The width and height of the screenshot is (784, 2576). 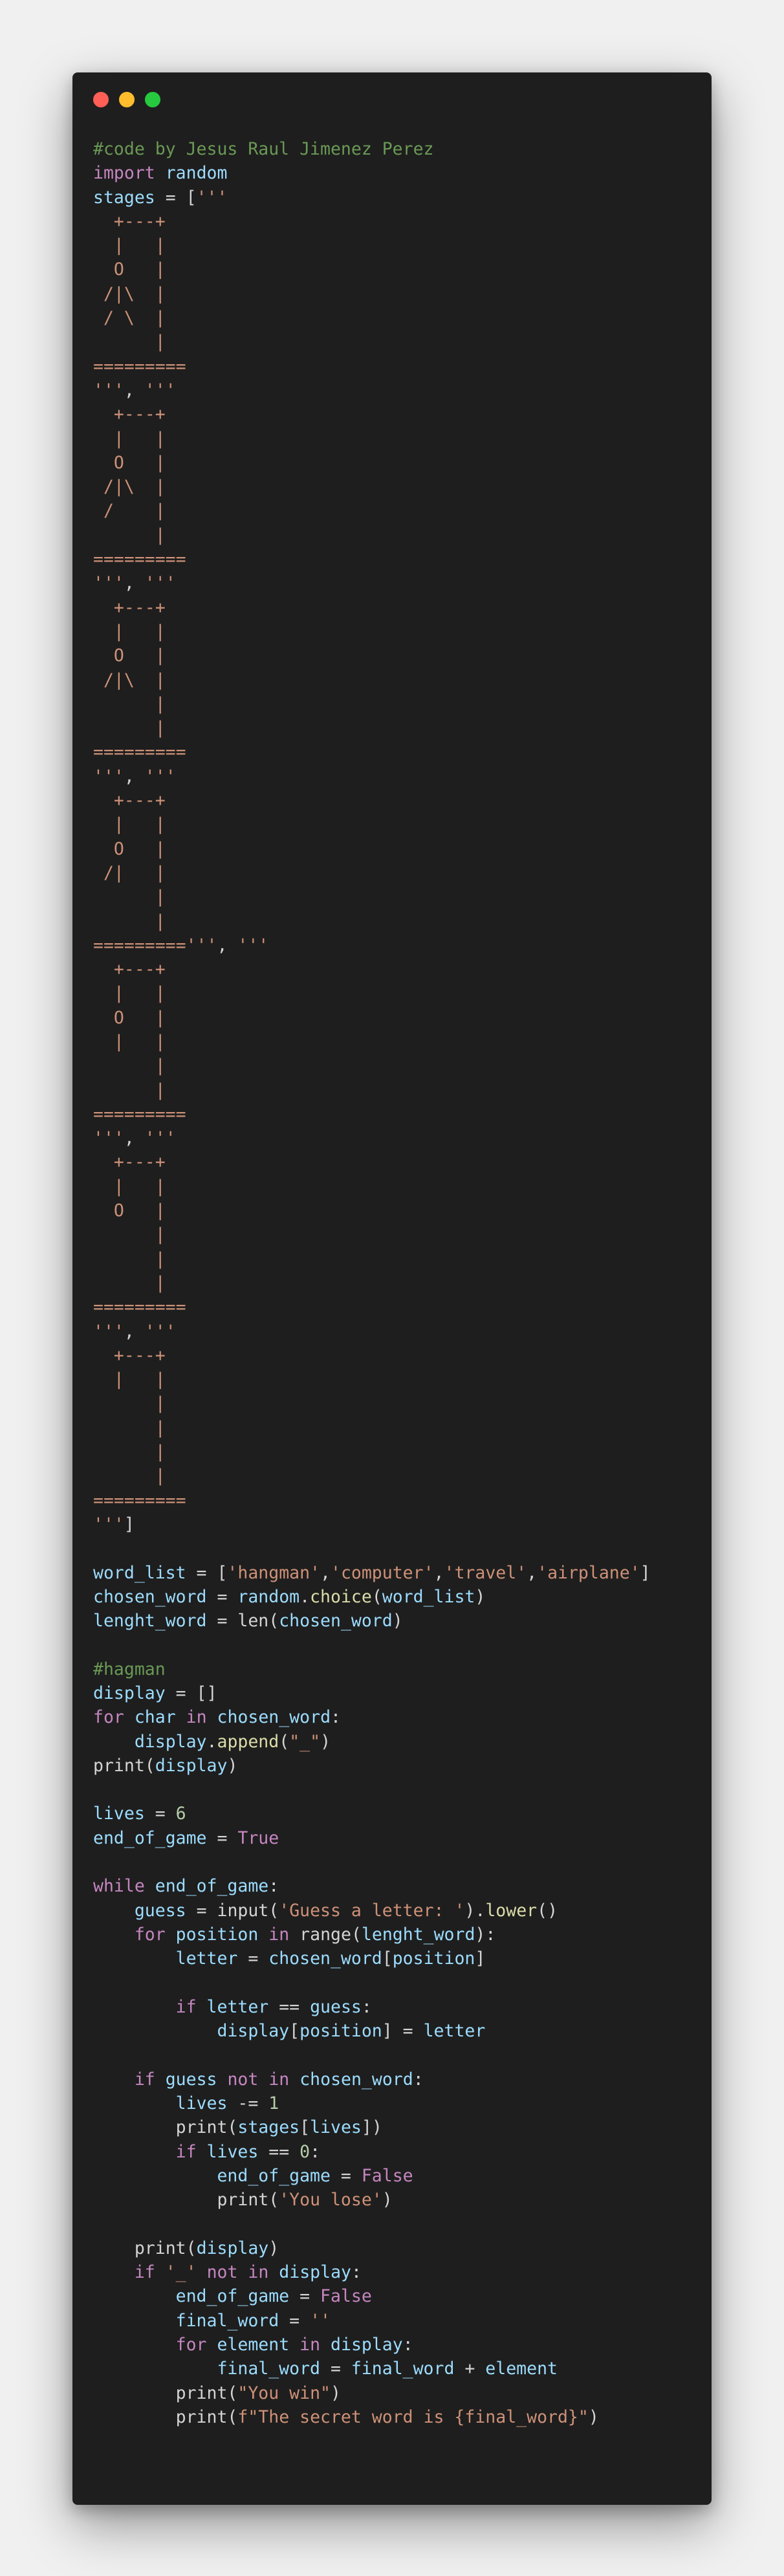 I want to click on code-token: input, so click(x=243, y=1911).